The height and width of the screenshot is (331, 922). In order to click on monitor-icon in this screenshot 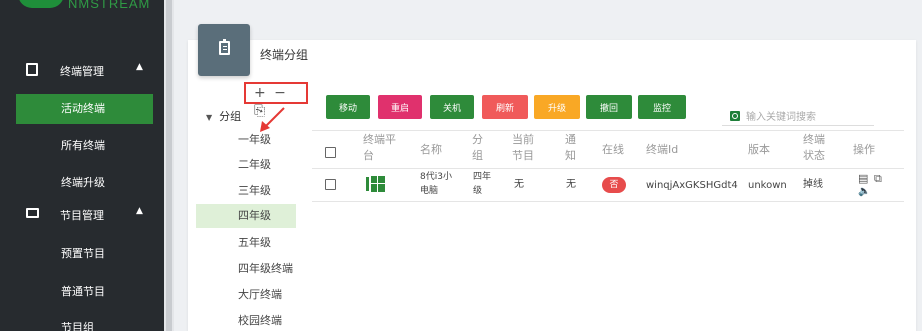, I will do `click(32, 213)`.